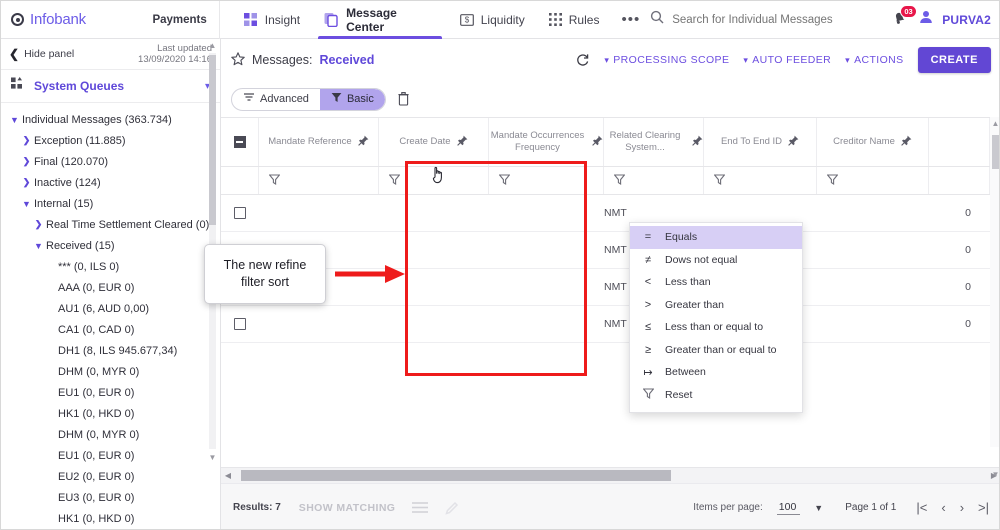  What do you see at coordinates (420, 507) in the screenshot?
I see `list-icon` at bounding box center [420, 507].